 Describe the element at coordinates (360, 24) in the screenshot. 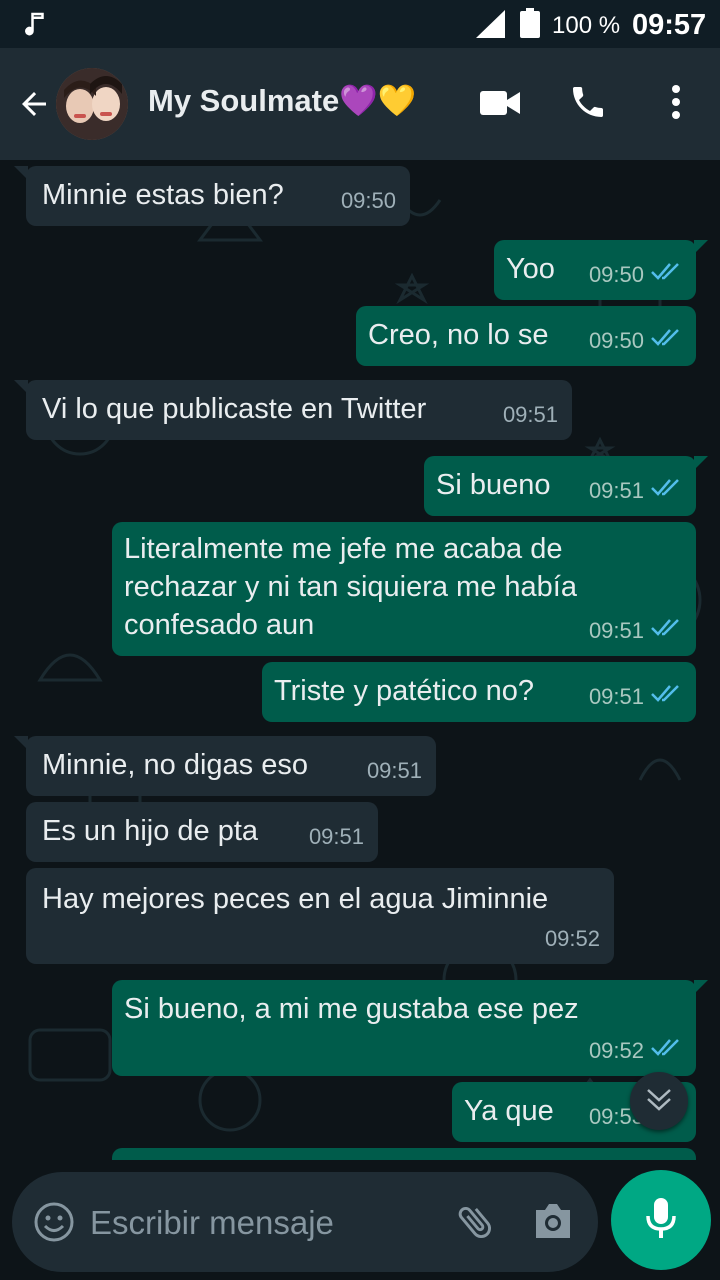

I see `status-bar: 100 % 09:57` at that location.